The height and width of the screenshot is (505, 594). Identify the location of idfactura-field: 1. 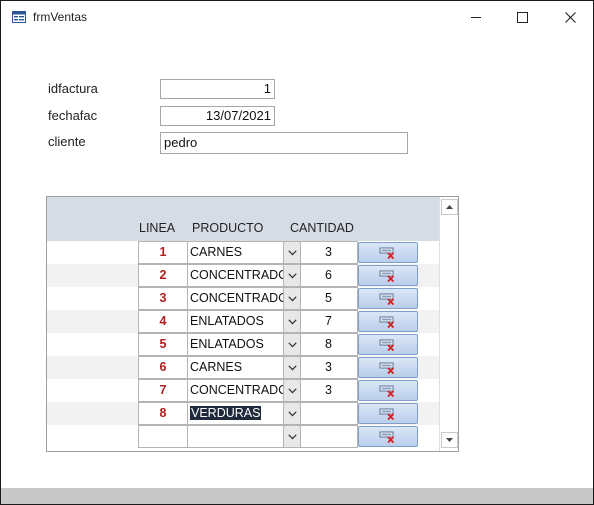
(217, 89).